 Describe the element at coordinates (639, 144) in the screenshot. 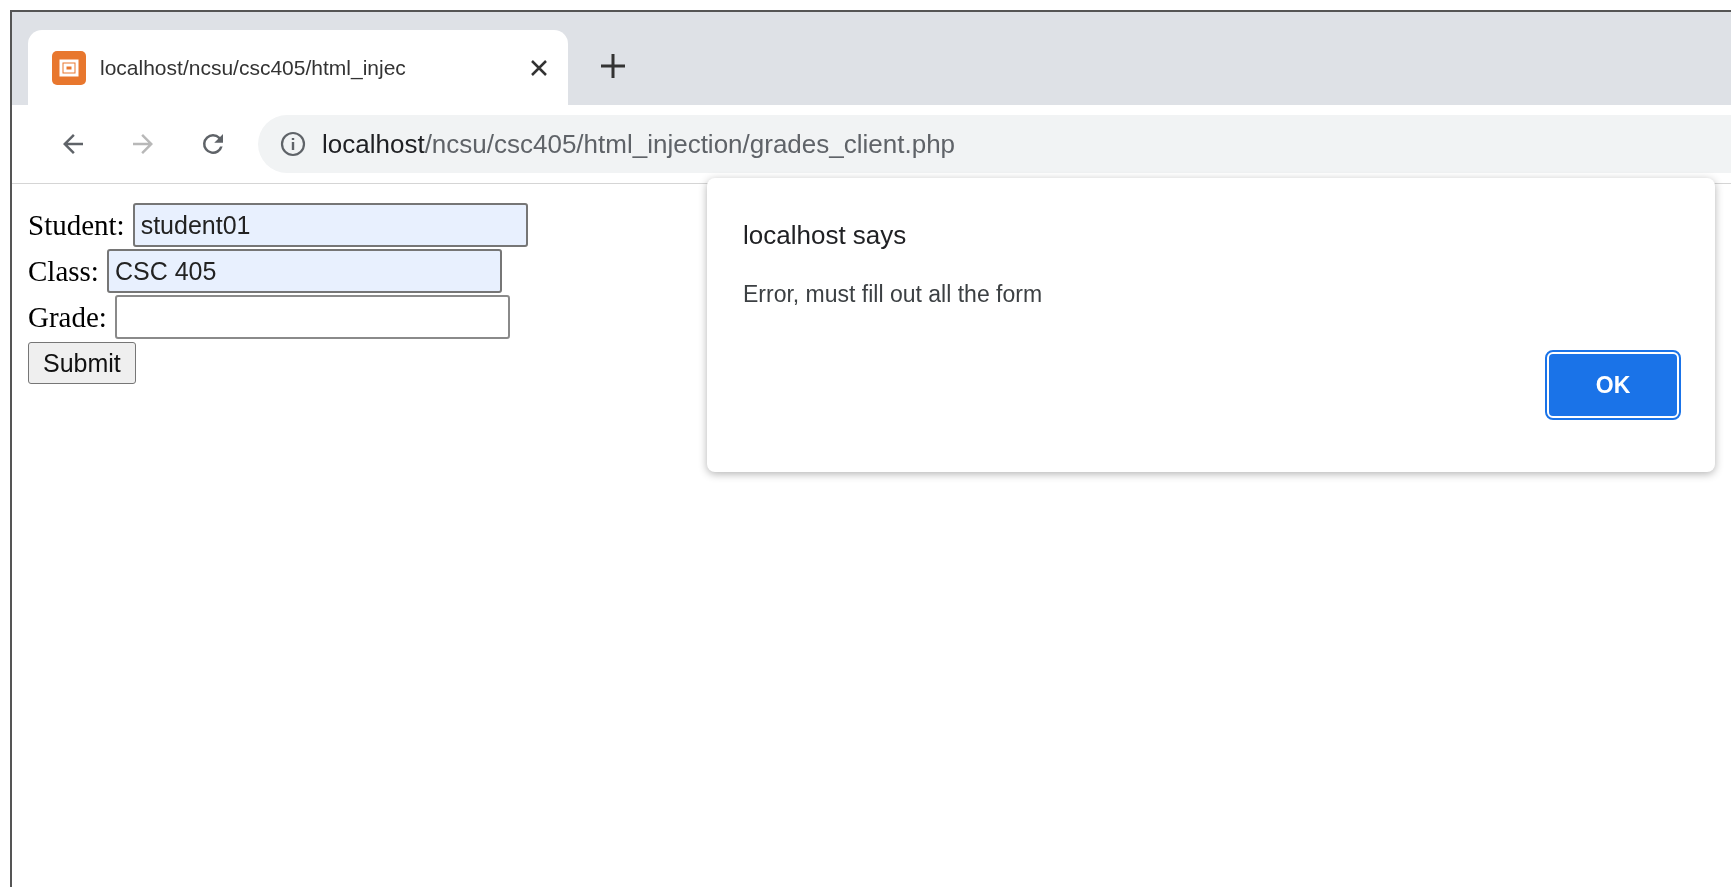

I see `url-text: localhost/ncsu/csc405/html_injection/grades_client.php` at that location.